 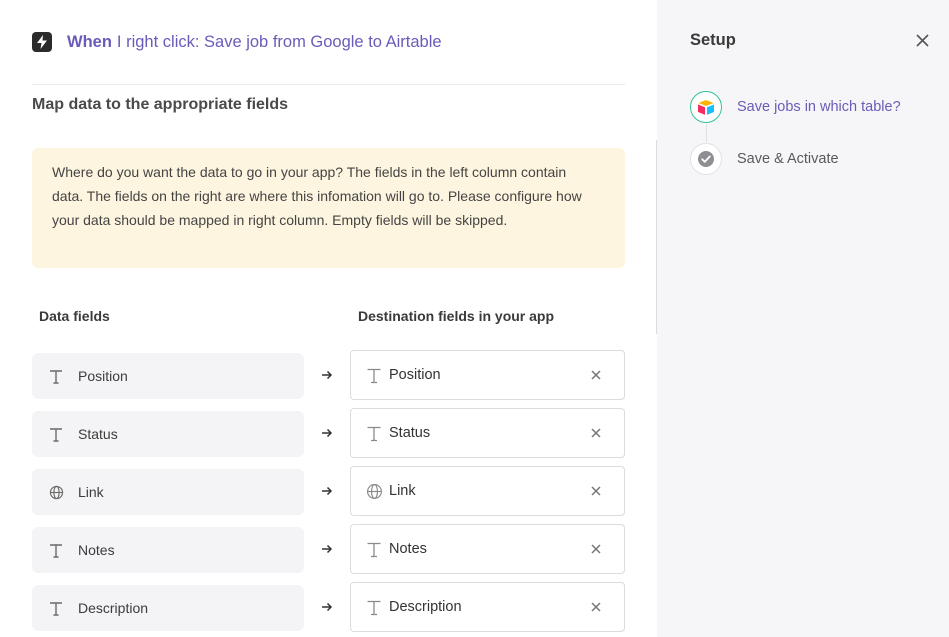 What do you see at coordinates (91, 492) in the screenshot?
I see `source-field-label: Link` at bounding box center [91, 492].